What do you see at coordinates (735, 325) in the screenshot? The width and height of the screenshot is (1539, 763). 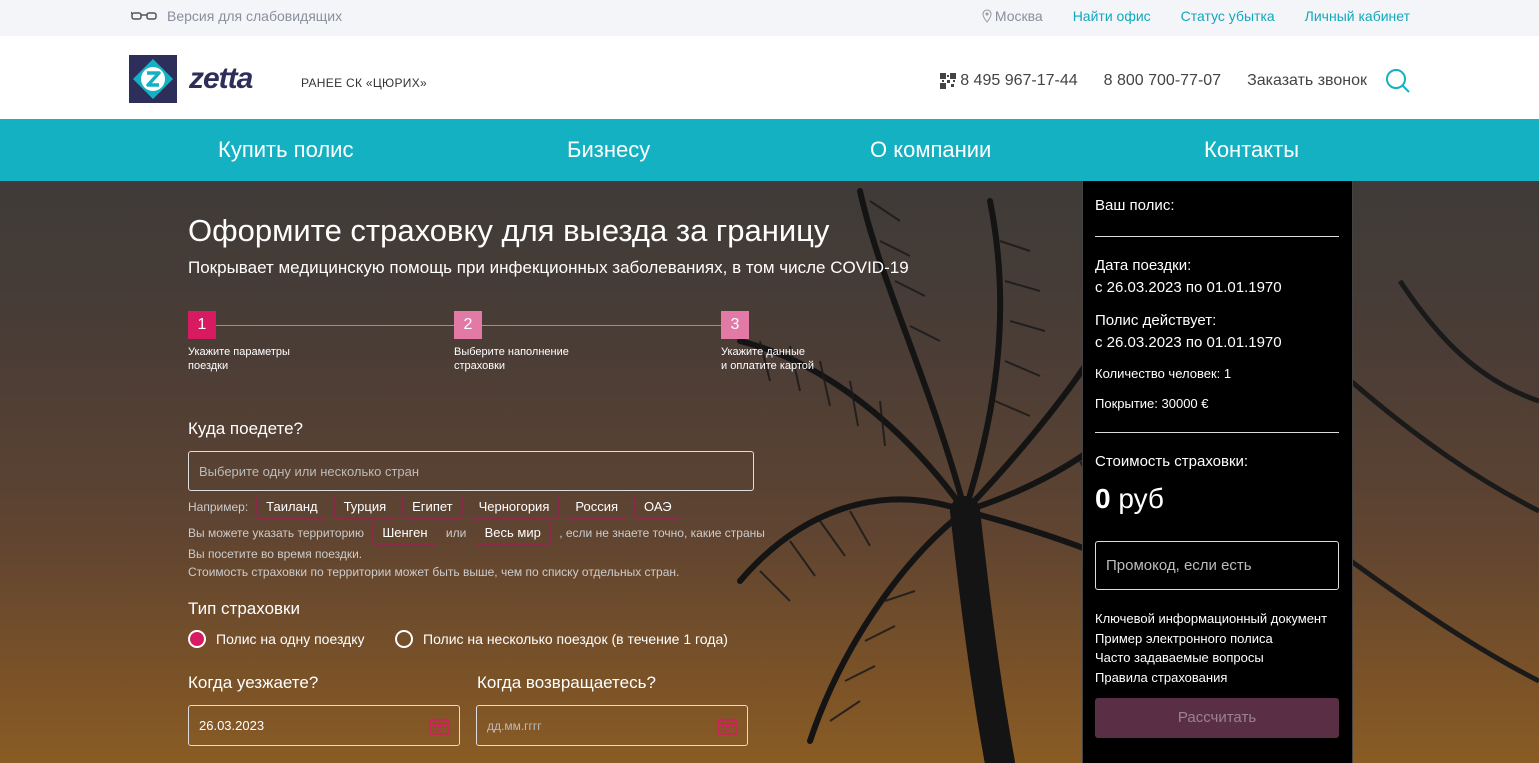 I see `step-3-number: 3` at bounding box center [735, 325].